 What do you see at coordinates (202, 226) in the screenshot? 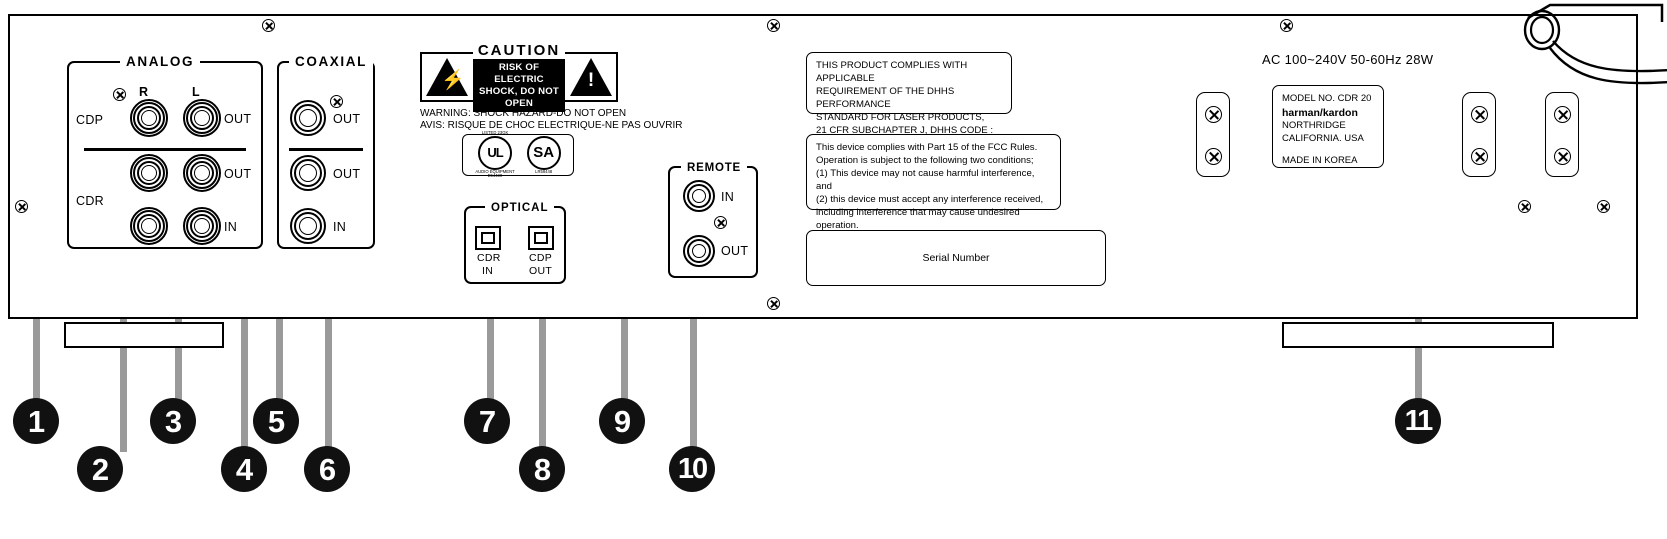
I see `analog-jack-cdr-in-l` at bounding box center [202, 226].